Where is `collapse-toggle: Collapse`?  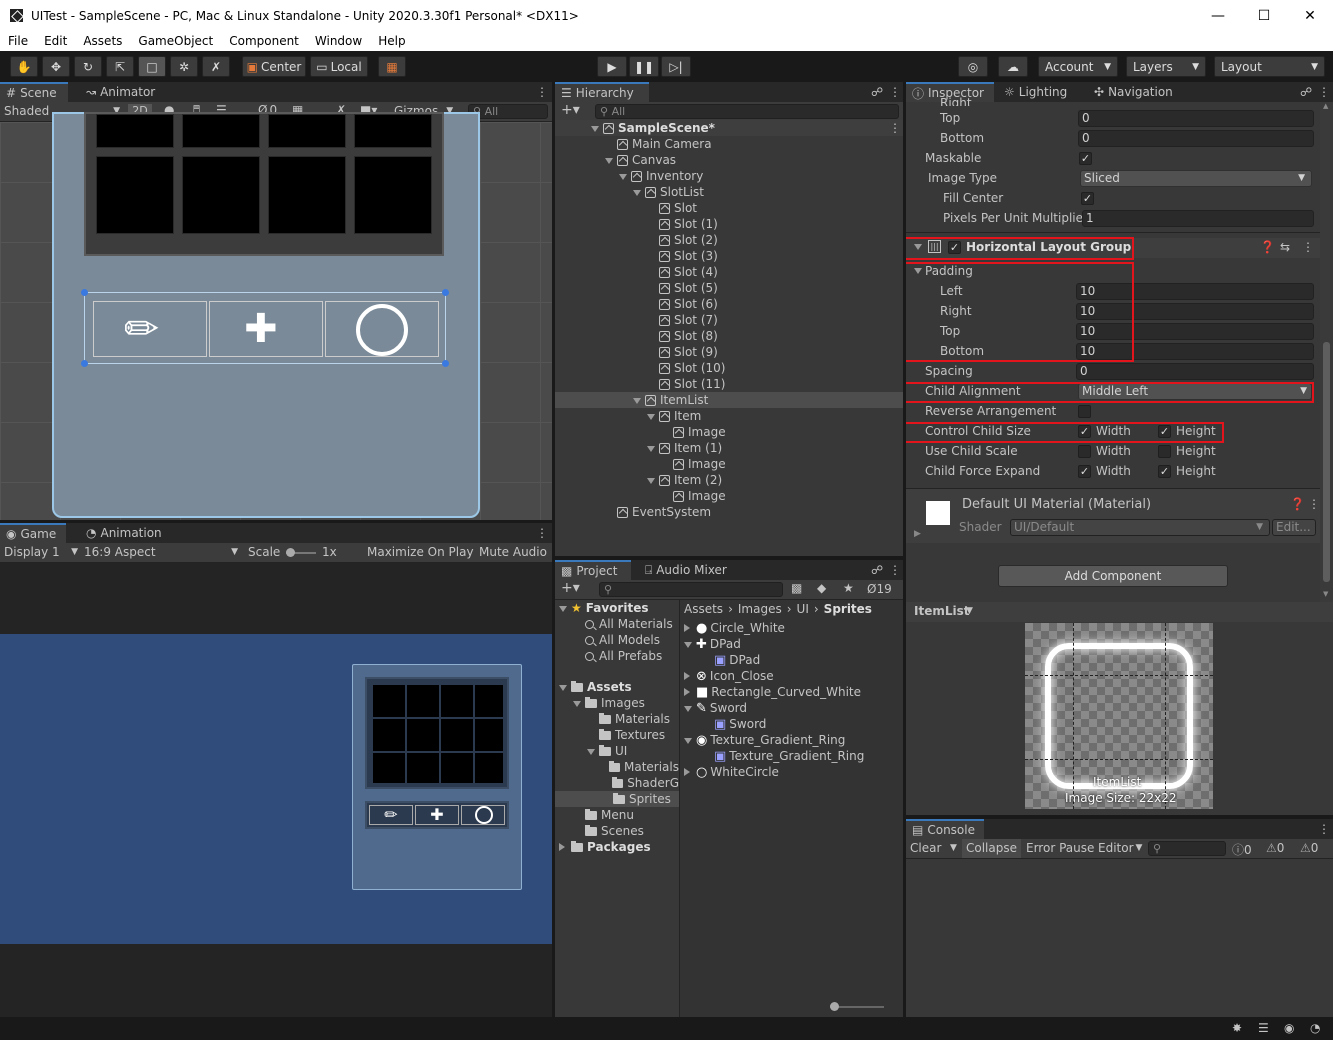 collapse-toggle: Collapse is located at coordinates (991, 848).